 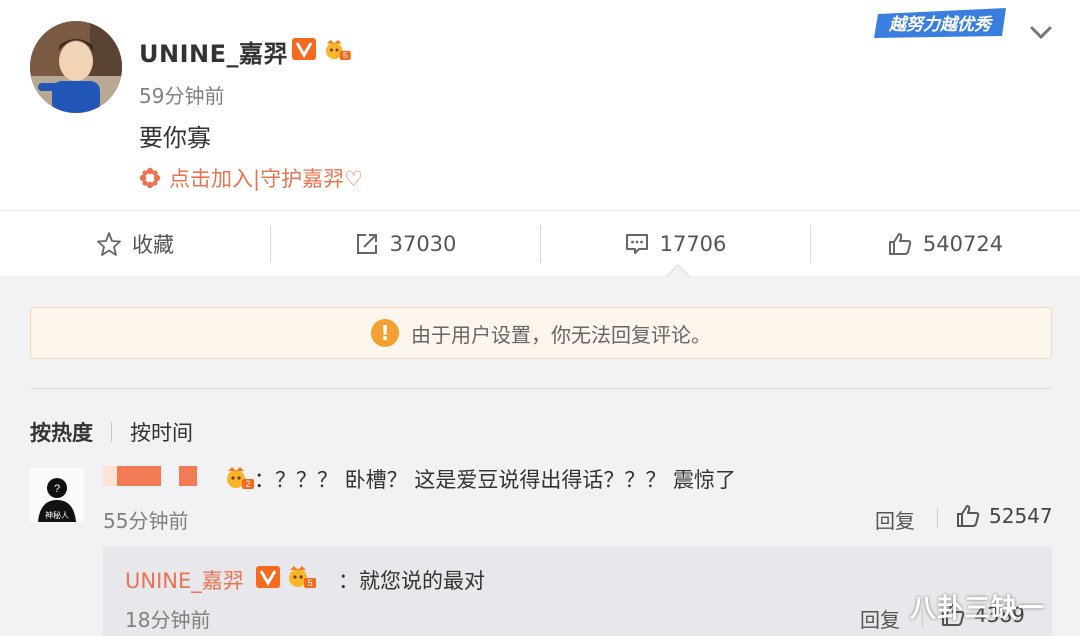 What do you see at coordinates (541, 388) in the screenshot?
I see `divider` at bounding box center [541, 388].